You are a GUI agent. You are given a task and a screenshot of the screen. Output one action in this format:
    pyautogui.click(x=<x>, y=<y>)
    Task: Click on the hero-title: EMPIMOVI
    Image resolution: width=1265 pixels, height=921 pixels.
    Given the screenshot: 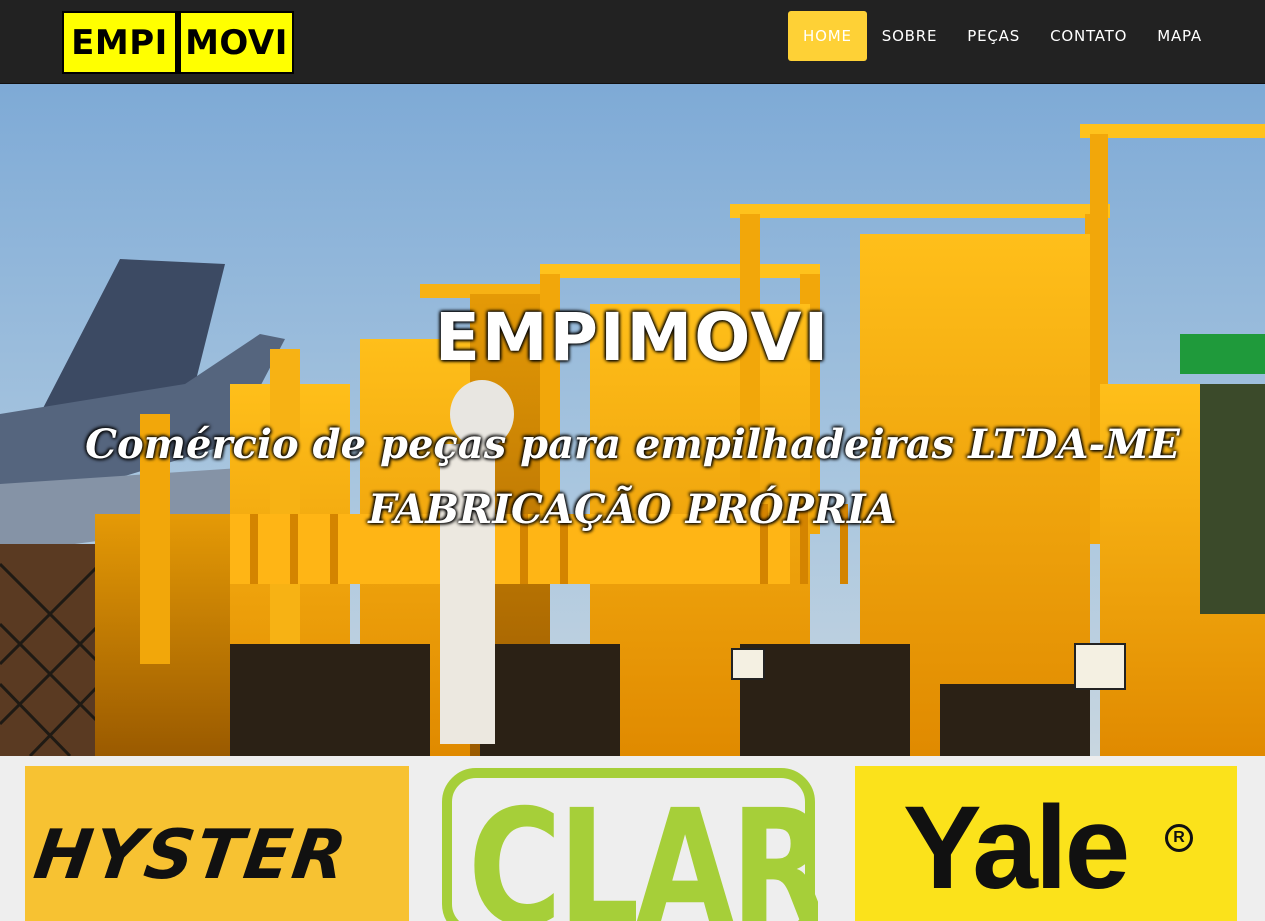 What is the action you would take?
    pyautogui.click(x=632, y=337)
    